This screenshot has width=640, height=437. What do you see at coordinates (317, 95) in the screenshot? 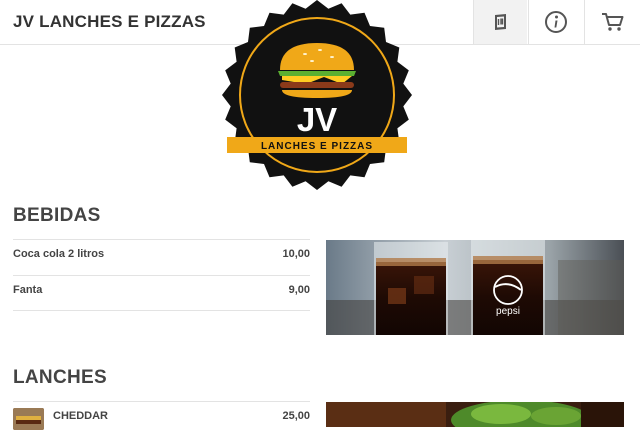
I see `brand-logo: JV LANCHES E PIZZAS` at bounding box center [317, 95].